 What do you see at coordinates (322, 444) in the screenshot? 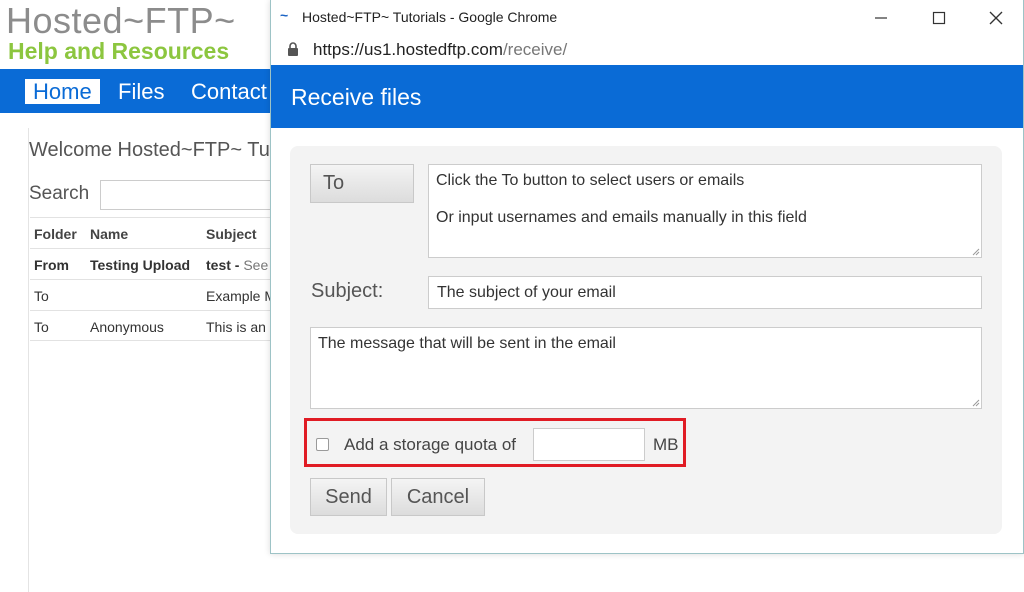
I see `storage-quota-checkbox` at bounding box center [322, 444].